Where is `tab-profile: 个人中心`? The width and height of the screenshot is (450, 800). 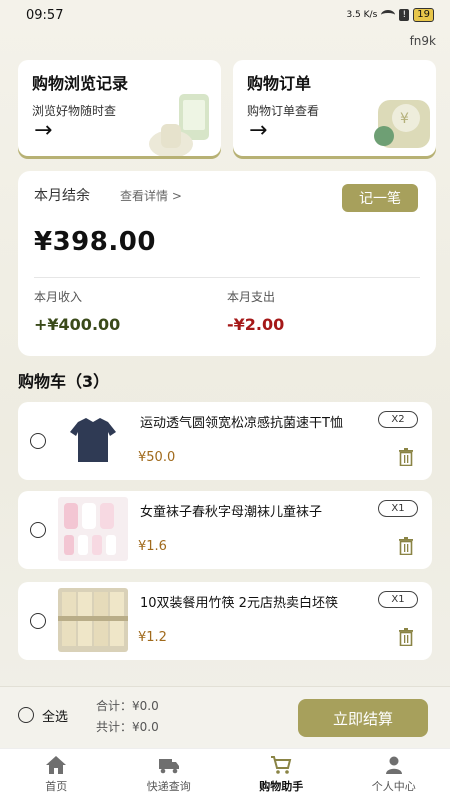
tab-profile: 个人中心 is located at coordinates (394, 774).